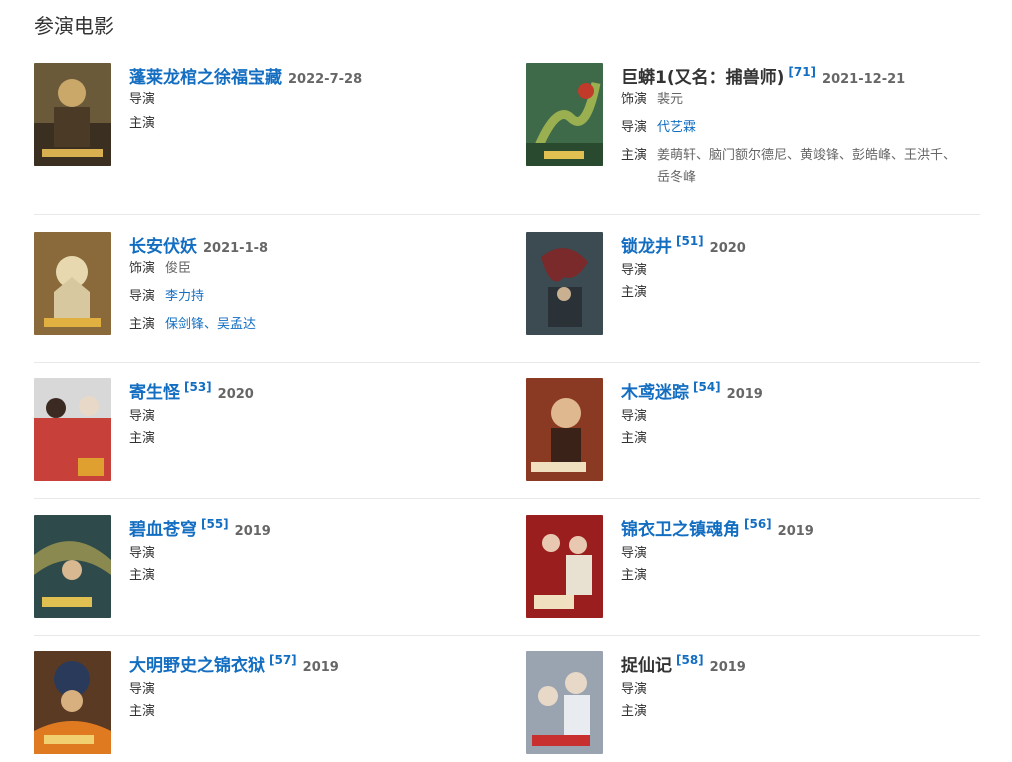 The height and width of the screenshot is (762, 1012). What do you see at coordinates (646, 247) in the screenshot?
I see `film-title-link: 锁龙井` at bounding box center [646, 247].